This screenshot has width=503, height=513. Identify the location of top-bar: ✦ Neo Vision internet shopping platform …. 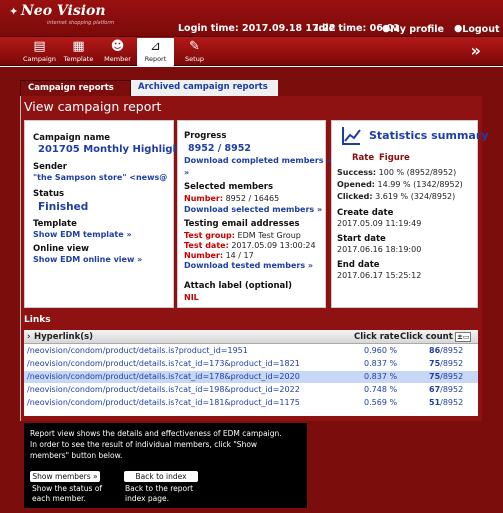
(251, 18).